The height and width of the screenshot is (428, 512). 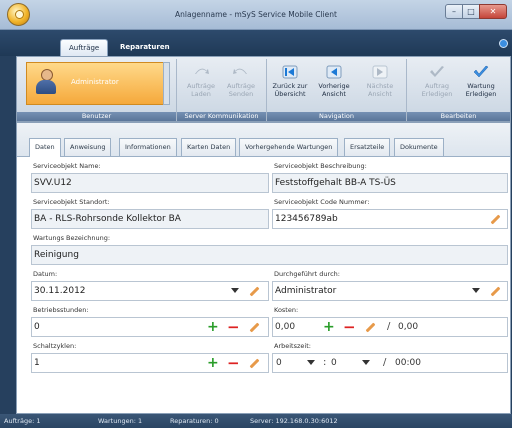 What do you see at coordinates (46, 83) in the screenshot?
I see `user-avatar-icon` at bounding box center [46, 83].